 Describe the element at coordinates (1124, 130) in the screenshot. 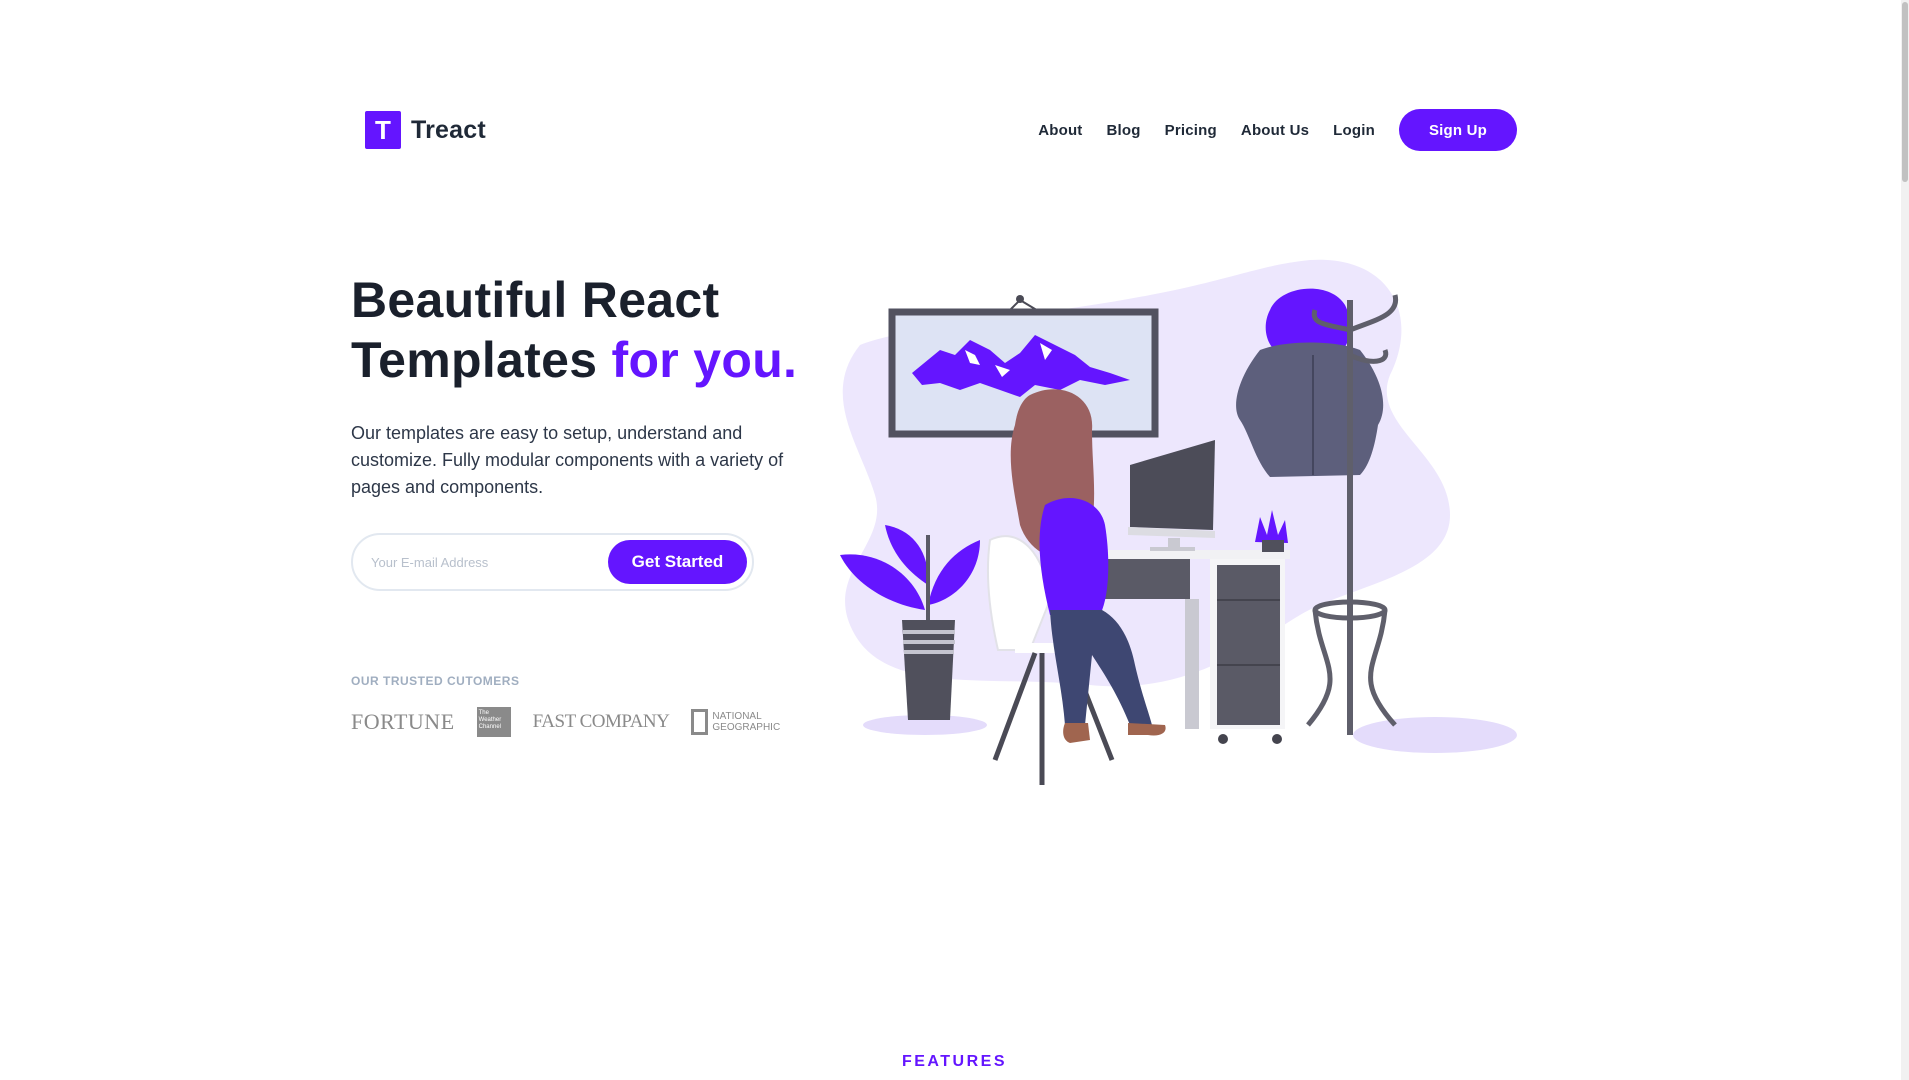

I see `nav-item-blog: Blog` at that location.